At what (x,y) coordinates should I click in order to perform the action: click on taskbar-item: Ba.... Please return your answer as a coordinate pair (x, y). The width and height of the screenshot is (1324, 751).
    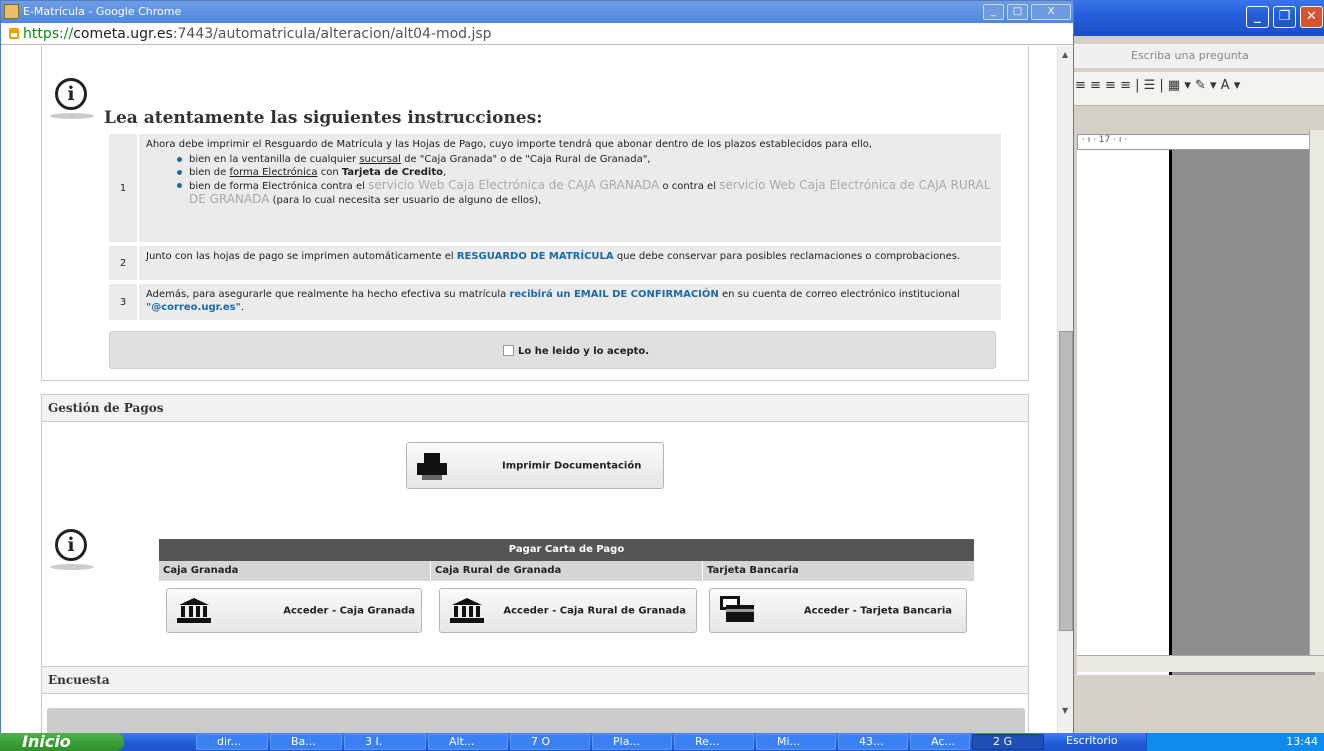
    Looking at the image, I should click on (306, 742).